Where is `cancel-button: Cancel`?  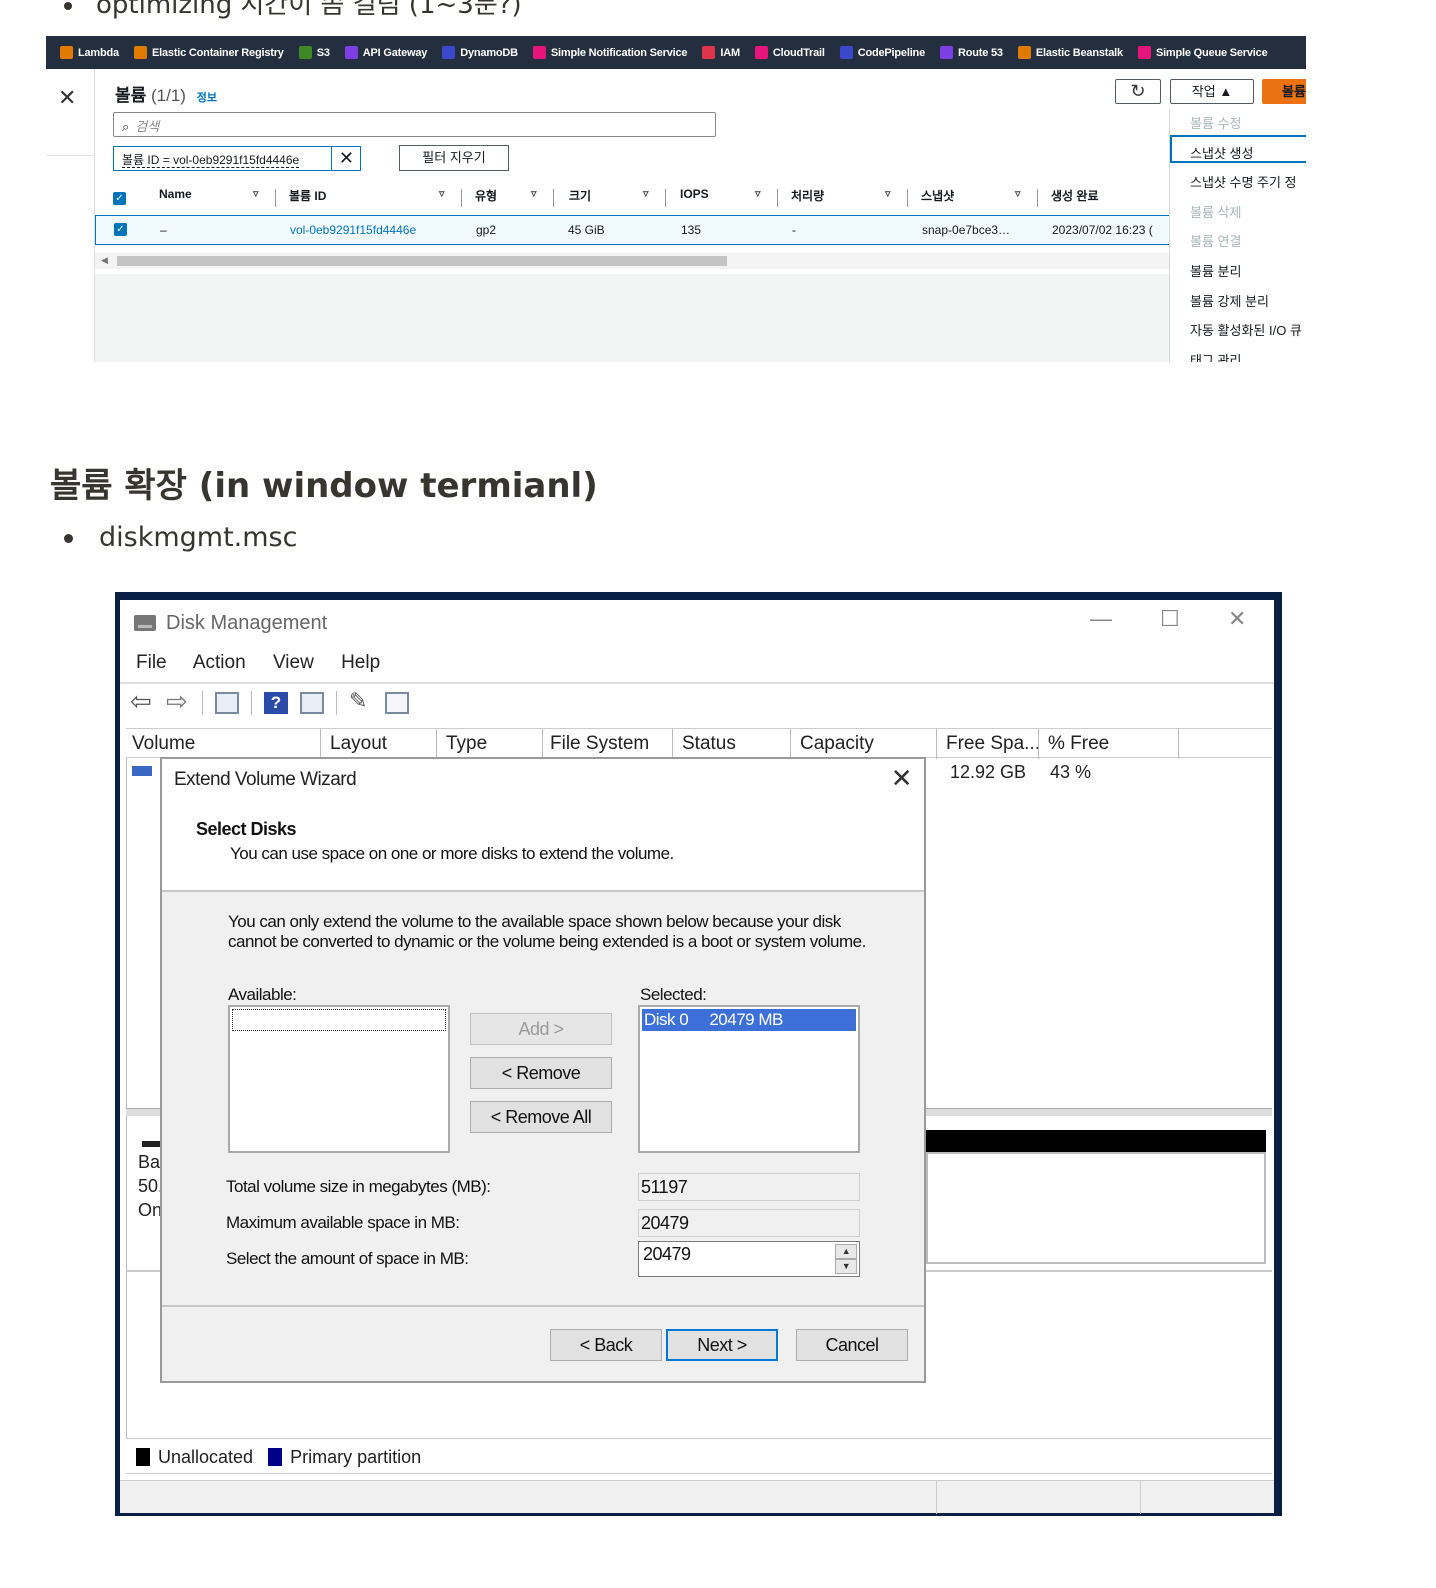
cancel-button: Cancel is located at coordinates (852, 1345).